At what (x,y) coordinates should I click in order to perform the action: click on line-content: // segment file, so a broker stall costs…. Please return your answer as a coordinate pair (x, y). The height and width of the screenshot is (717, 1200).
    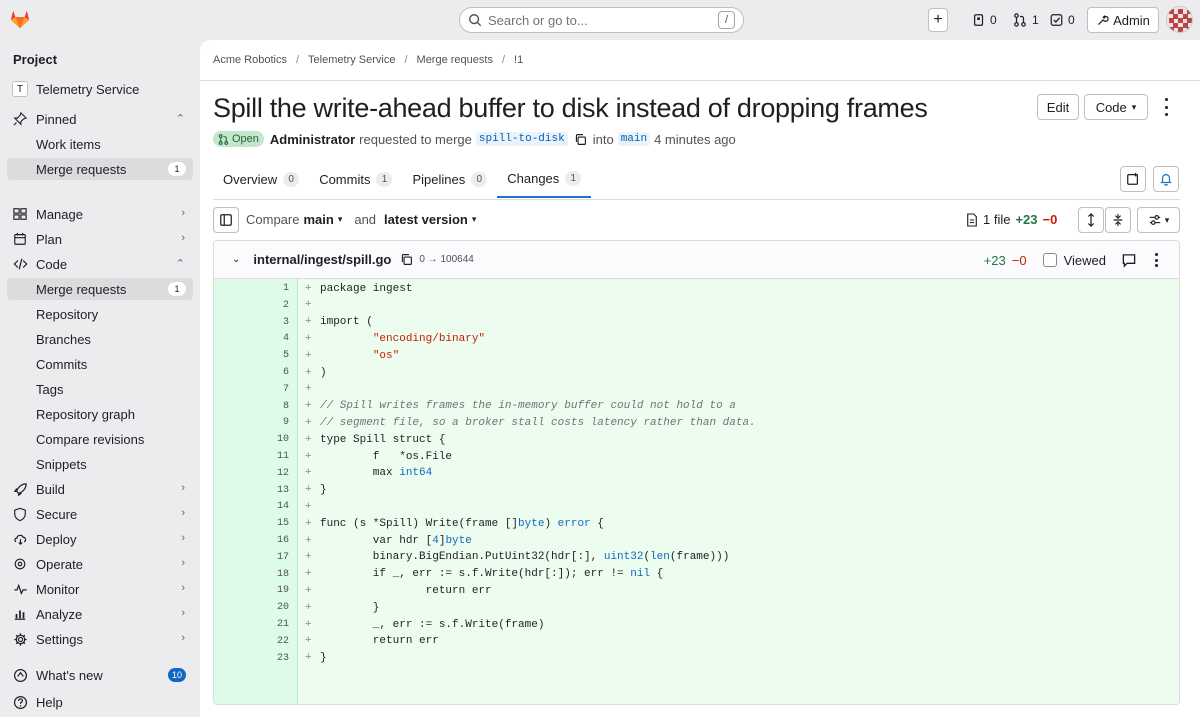
    Looking at the image, I should click on (538, 422).